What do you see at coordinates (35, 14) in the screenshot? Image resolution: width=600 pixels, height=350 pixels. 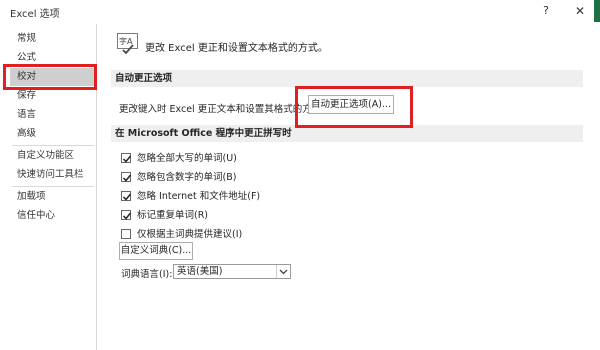 I see `window-title: Excel 选项` at bounding box center [35, 14].